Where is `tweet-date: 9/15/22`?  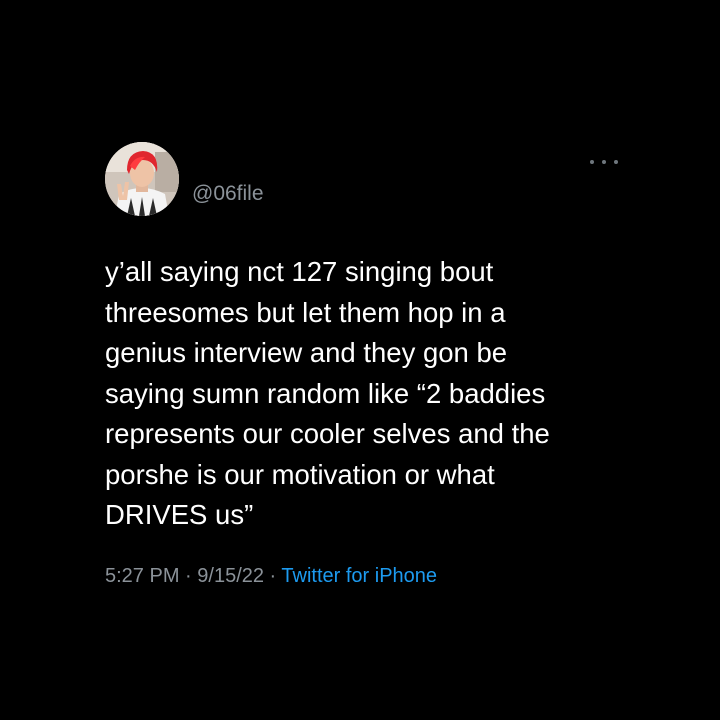
tweet-date: 9/15/22 is located at coordinates (230, 576).